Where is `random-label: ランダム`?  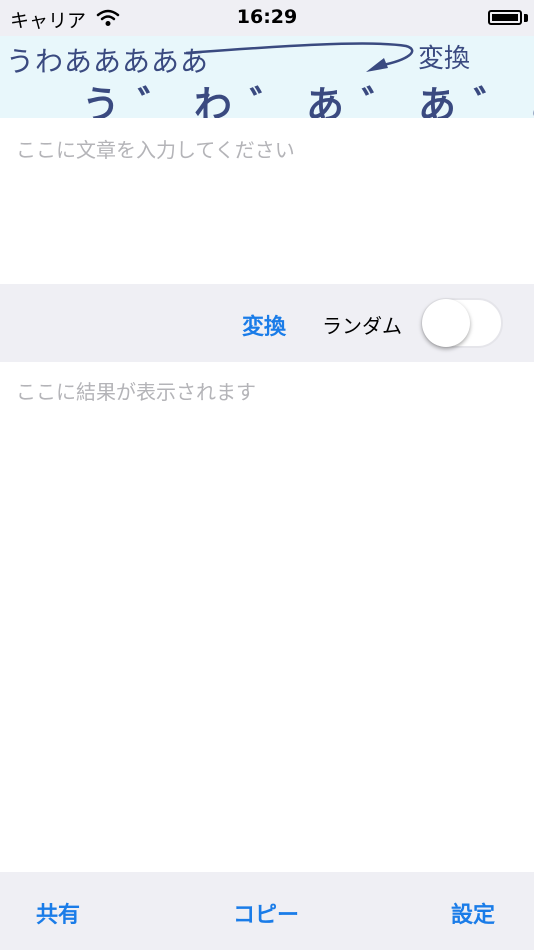 random-label: ランダム is located at coordinates (362, 326).